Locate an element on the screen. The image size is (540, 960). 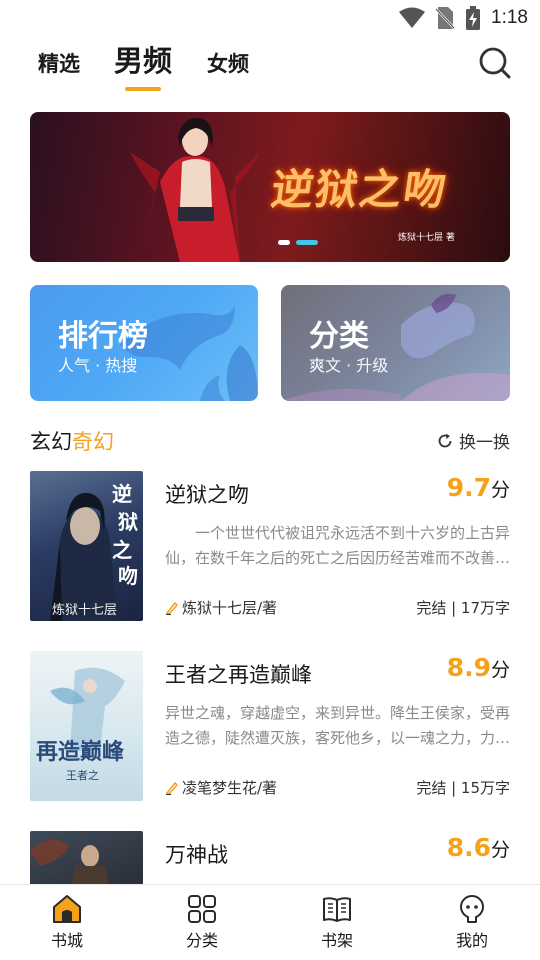
cover-subtitle: 王者之 is located at coordinates (82, 775).